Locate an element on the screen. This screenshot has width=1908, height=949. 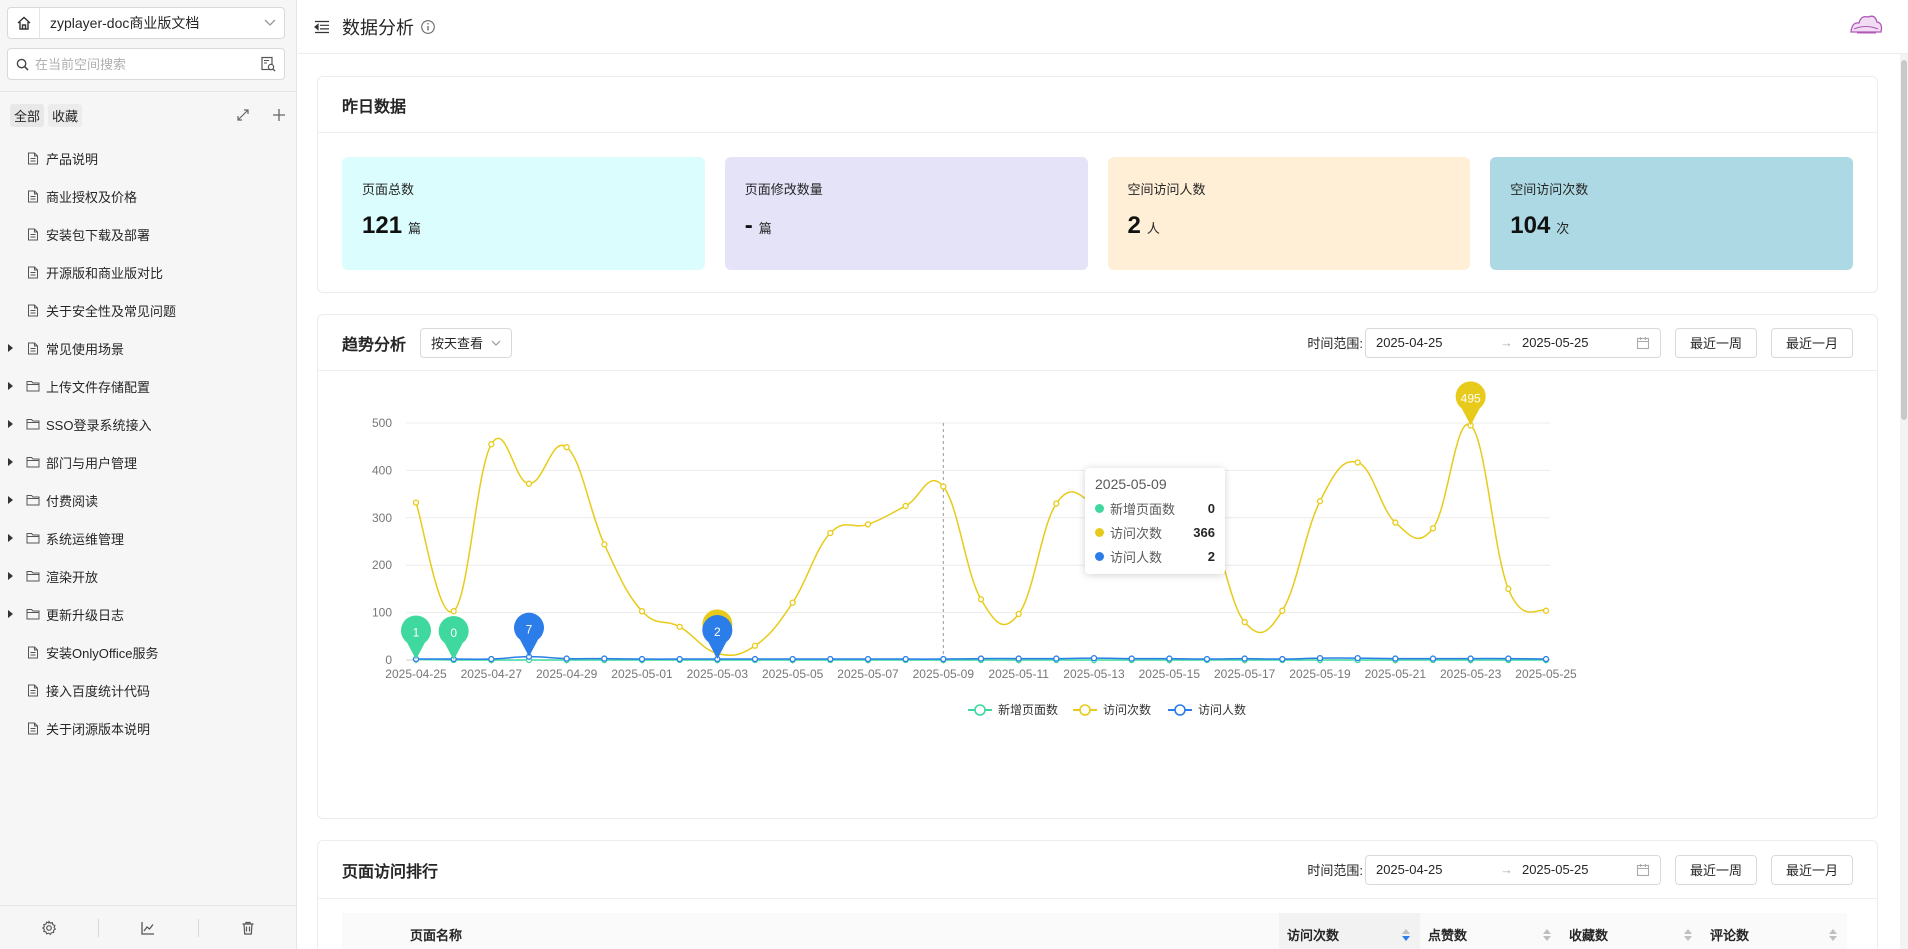
tooltip-date: 2025-05-09 is located at coordinates (1131, 484).